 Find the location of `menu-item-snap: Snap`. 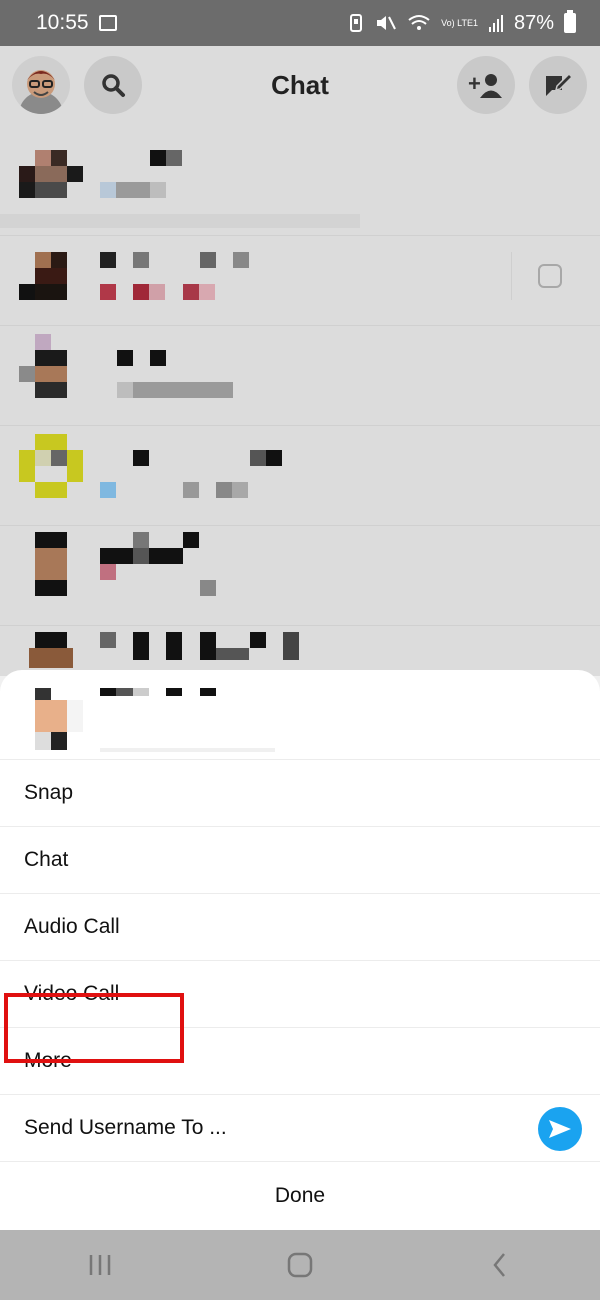

menu-item-snap: Snap is located at coordinates (300, 793).